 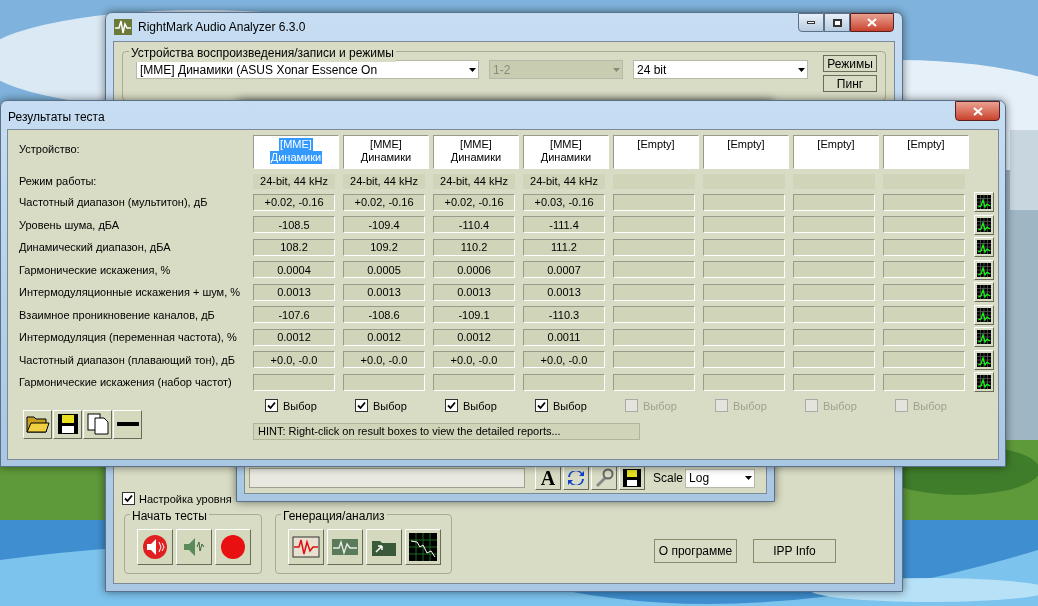 I want to click on analyzer-button, so click(x=345, y=547).